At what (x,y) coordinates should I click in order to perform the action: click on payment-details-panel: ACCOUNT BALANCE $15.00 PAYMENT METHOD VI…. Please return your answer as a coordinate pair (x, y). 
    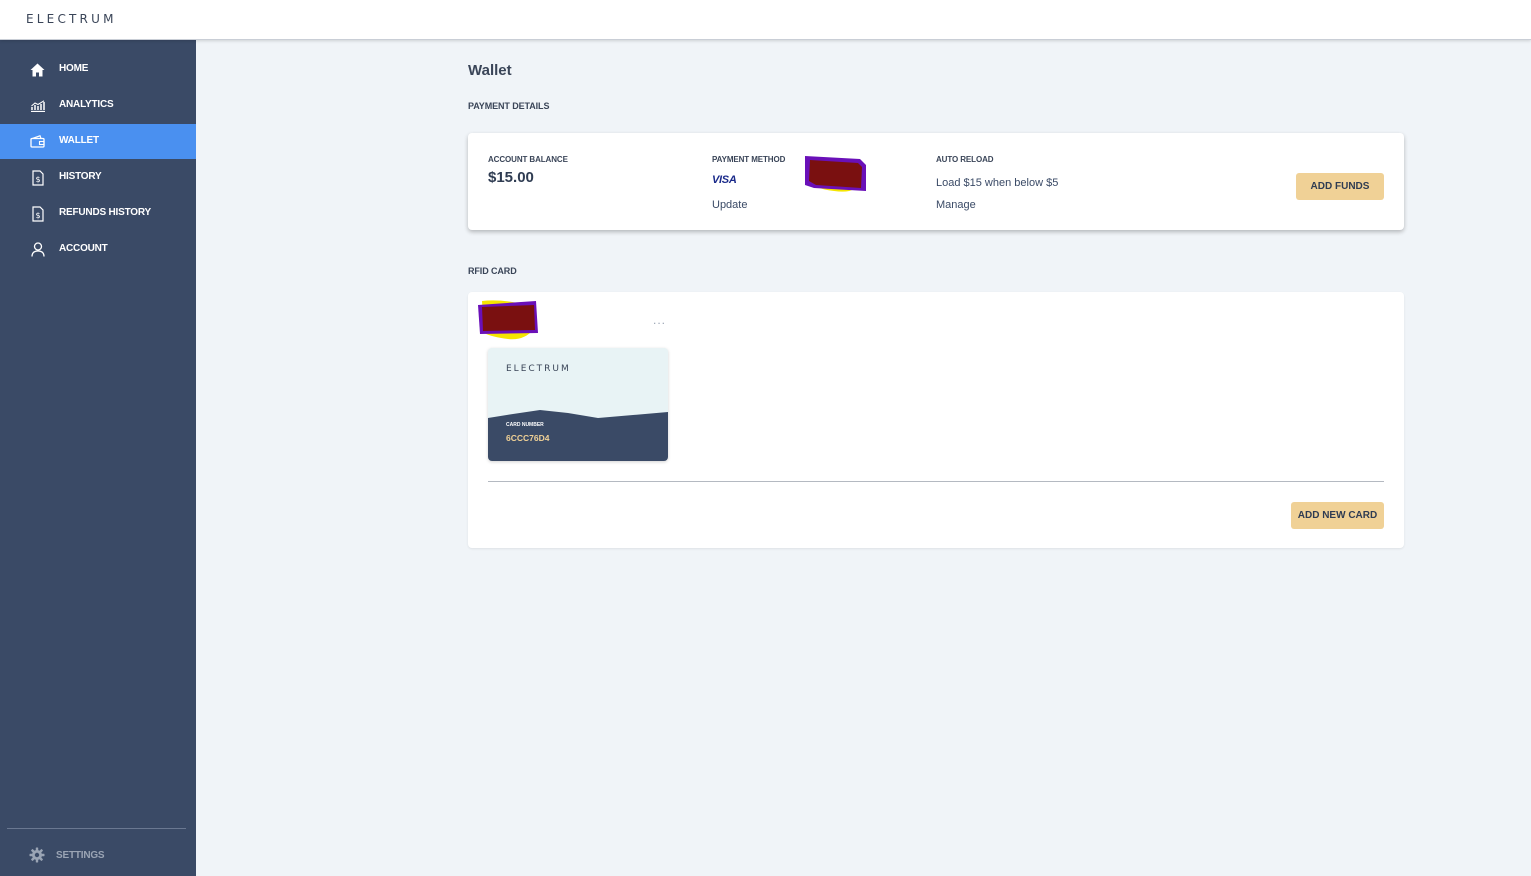
    Looking at the image, I should click on (936, 181).